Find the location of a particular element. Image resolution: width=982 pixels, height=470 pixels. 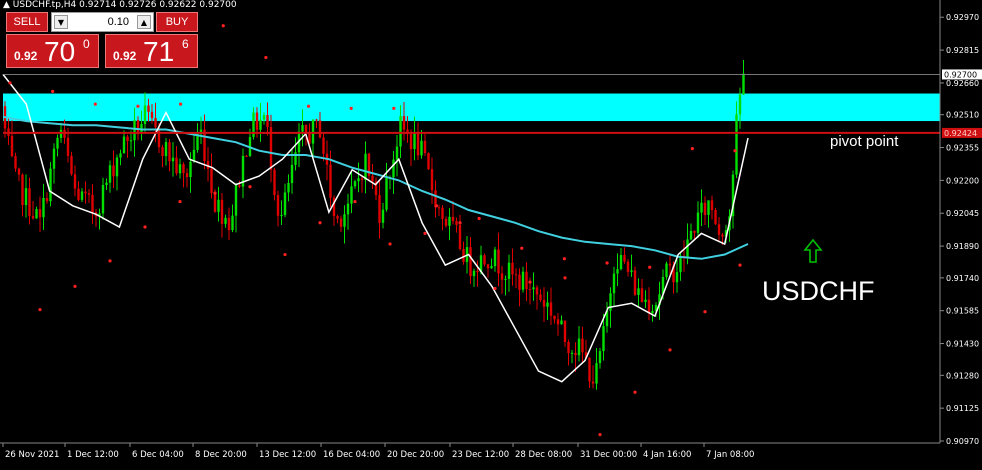

lot-size-field: ▼ 0.10 ▲ is located at coordinates (102, 22).